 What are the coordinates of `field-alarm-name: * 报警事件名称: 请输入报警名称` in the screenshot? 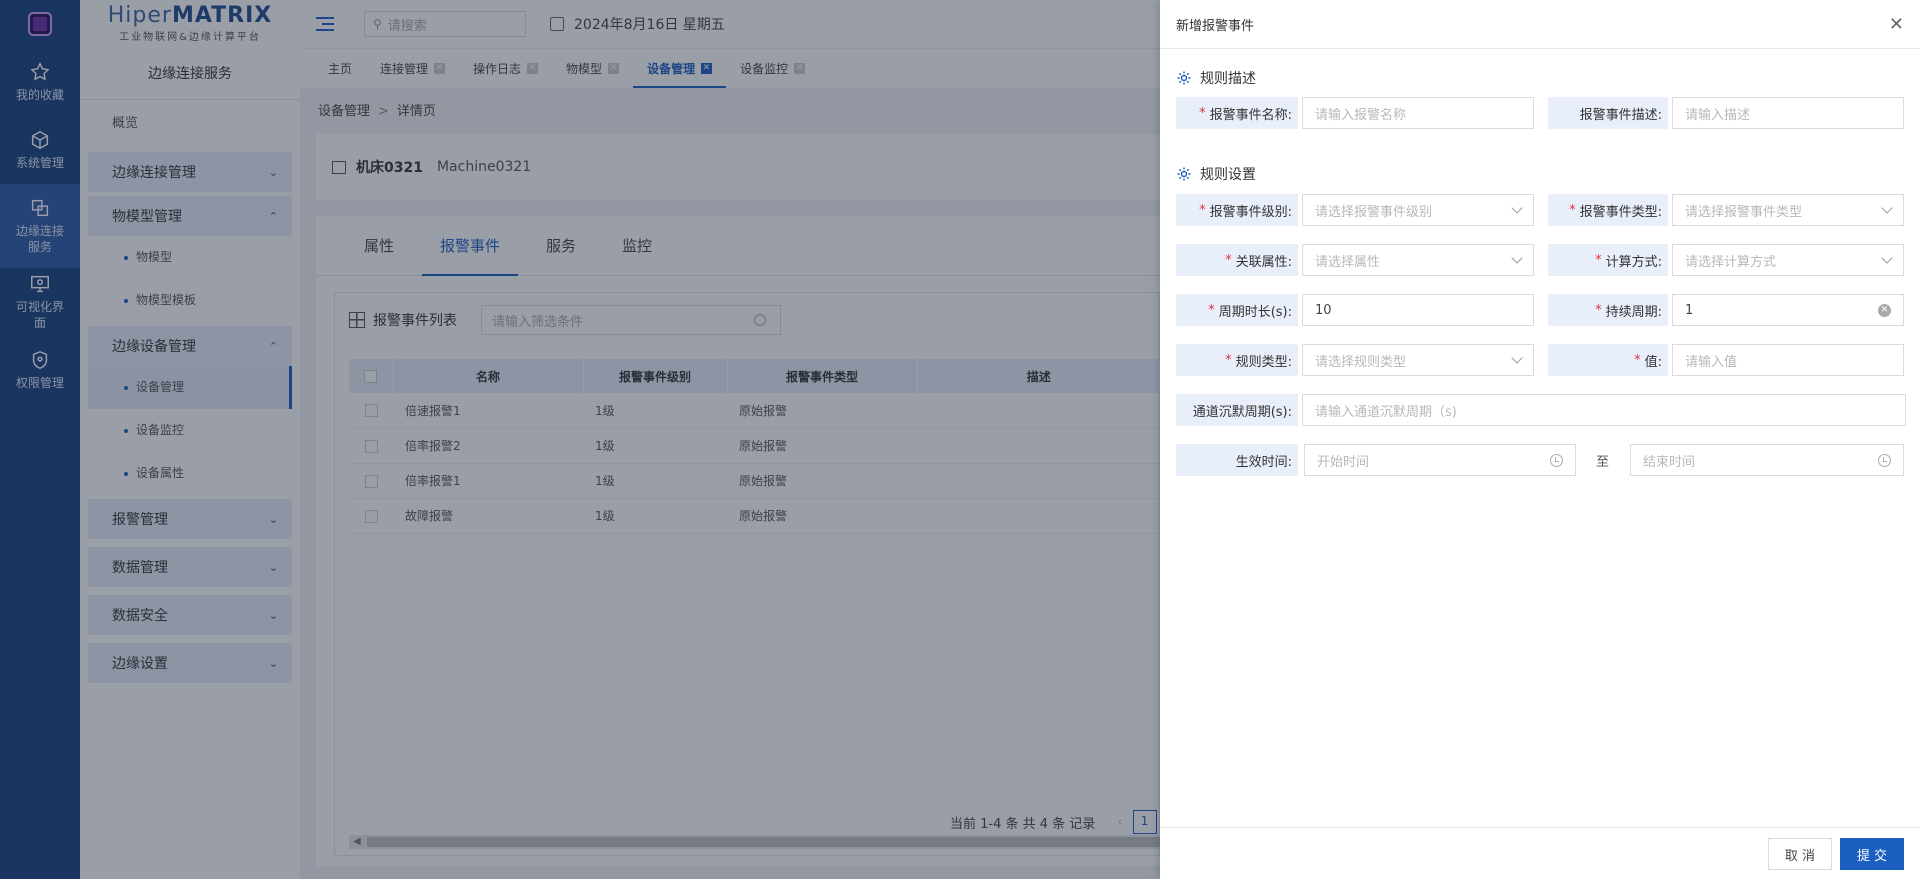 It's located at (1355, 113).